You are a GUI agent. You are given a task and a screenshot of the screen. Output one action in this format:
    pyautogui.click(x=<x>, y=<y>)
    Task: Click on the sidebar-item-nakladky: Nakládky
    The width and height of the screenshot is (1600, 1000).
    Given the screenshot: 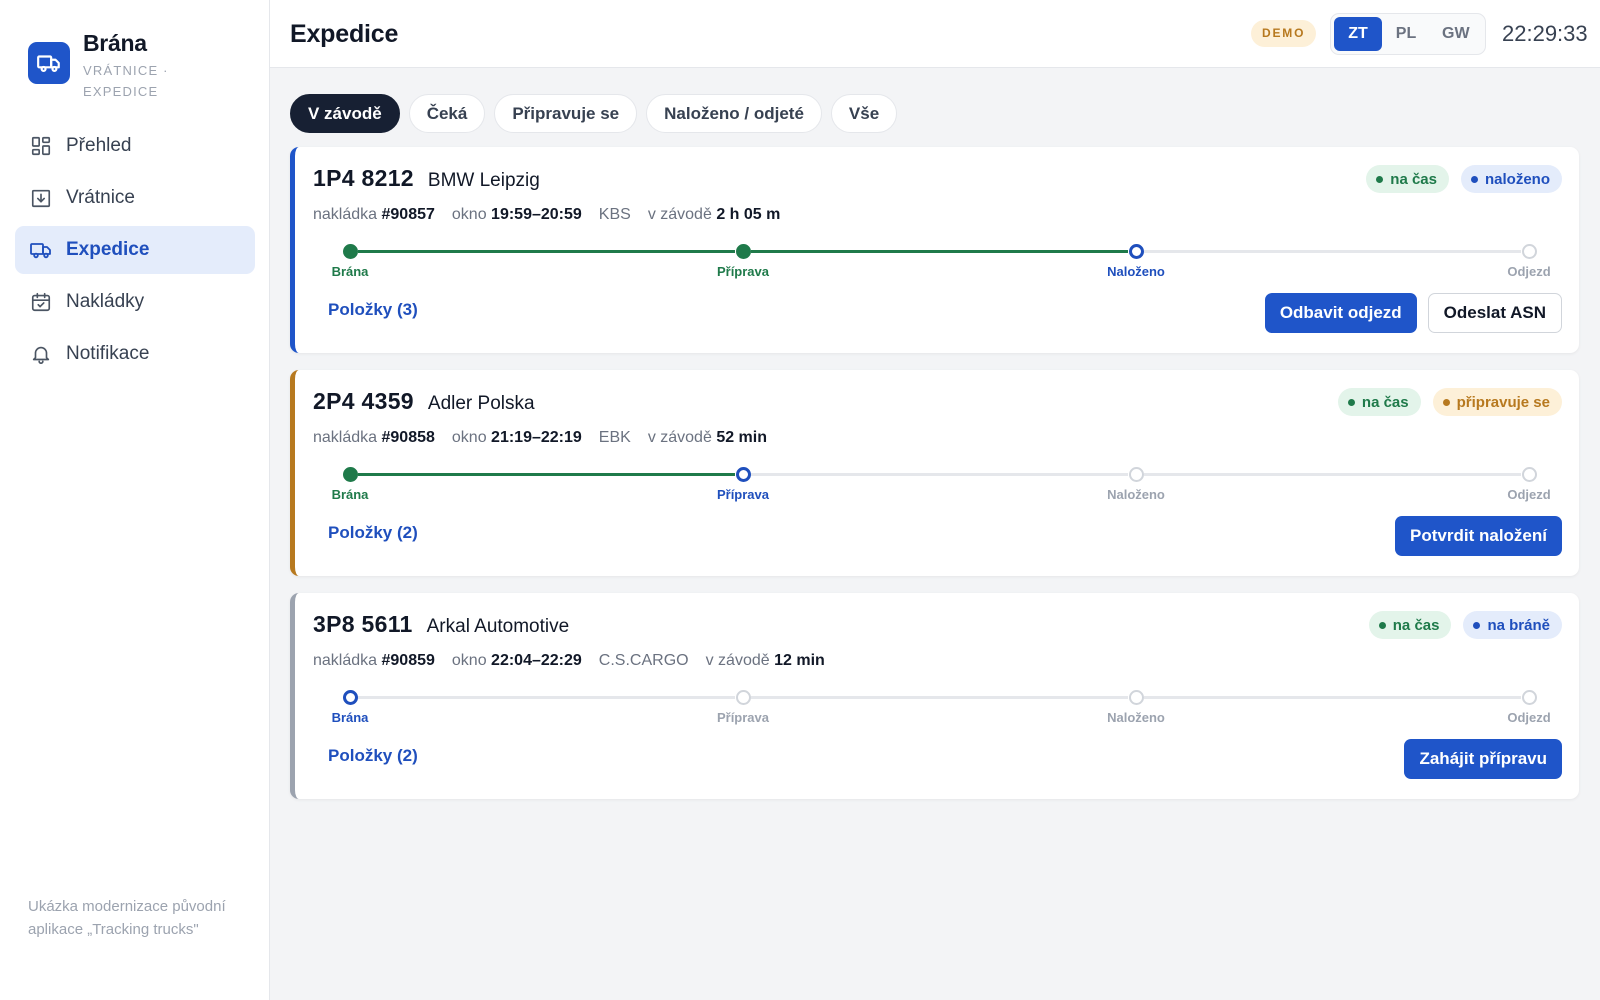 What is the action you would take?
    pyautogui.click(x=135, y=302)
    